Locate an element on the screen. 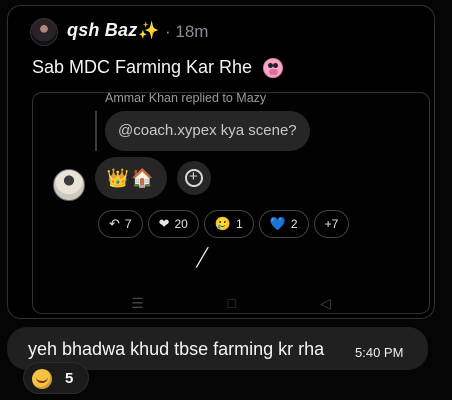 Image resolution: width=452 pixels, height=400 pixels. post-timestamp: · 18m is located at coordinates (187, 31).